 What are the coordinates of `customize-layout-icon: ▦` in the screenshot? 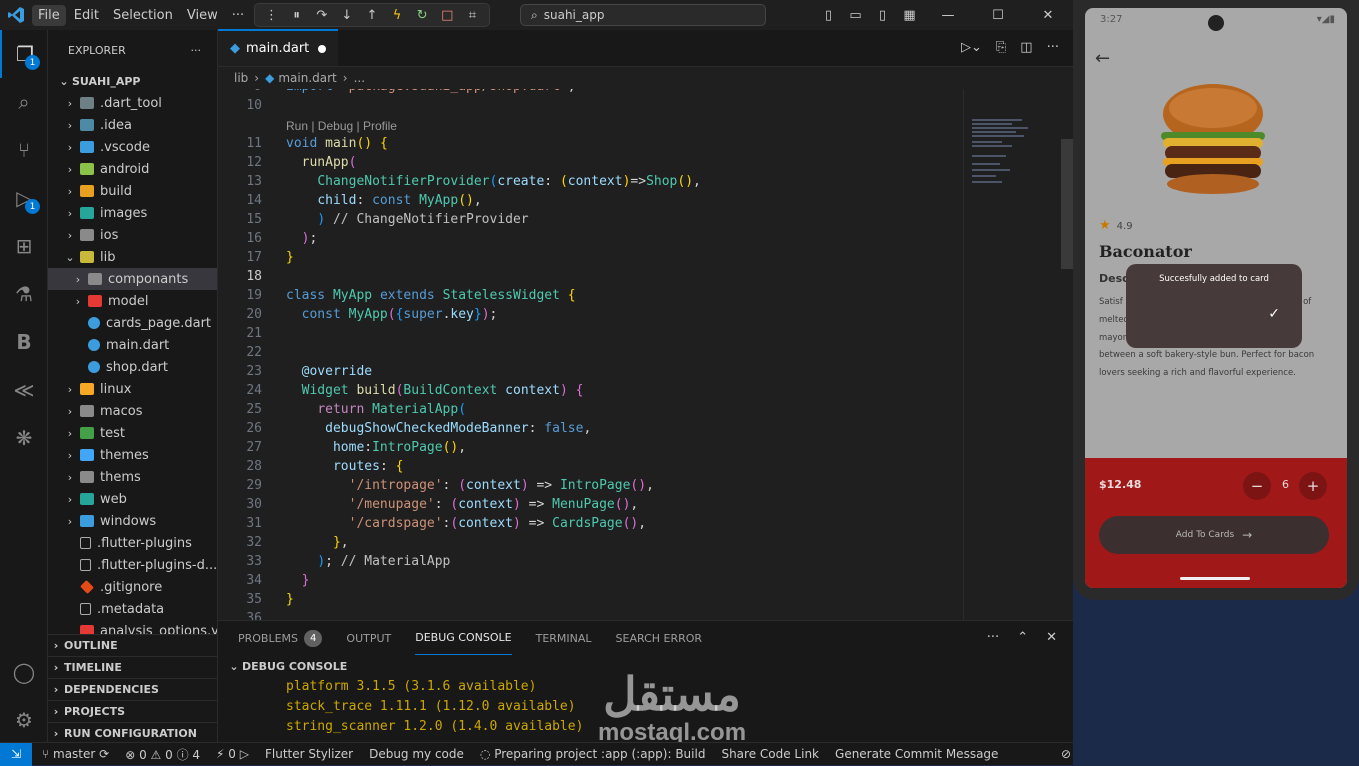 It's located at (909, 15).